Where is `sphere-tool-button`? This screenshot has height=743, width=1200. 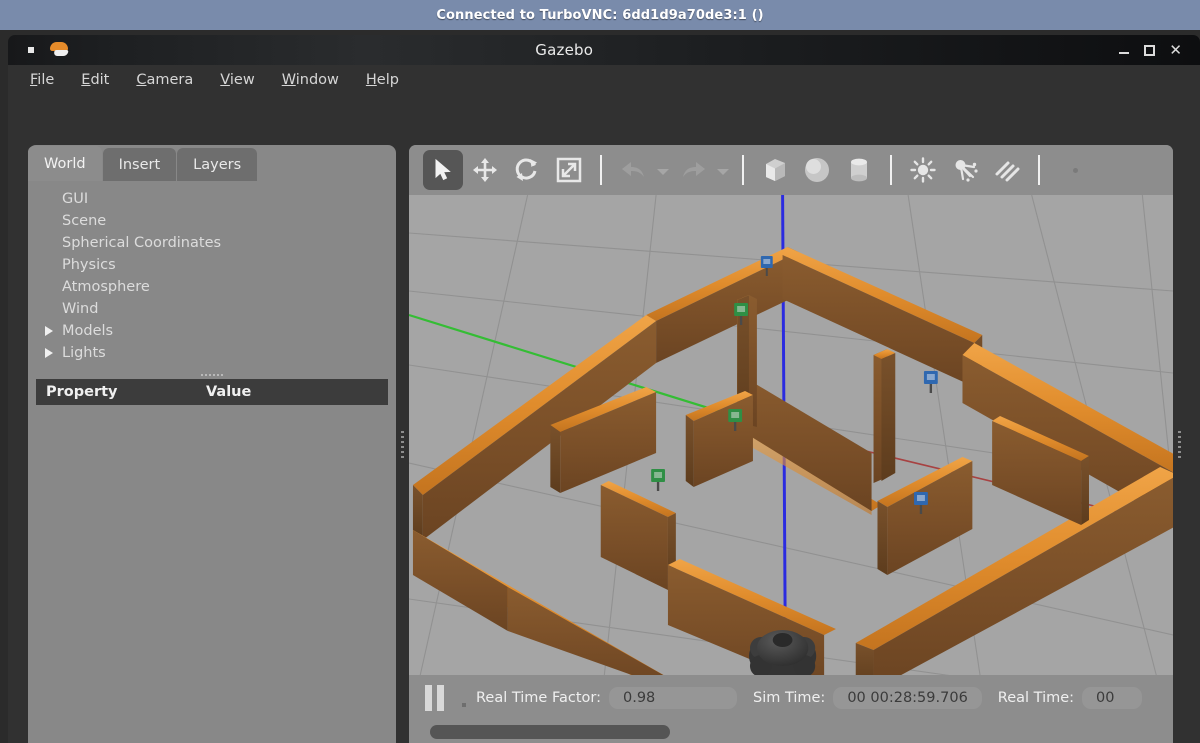 sphere-tool-button is located at coordinates (817, 170).